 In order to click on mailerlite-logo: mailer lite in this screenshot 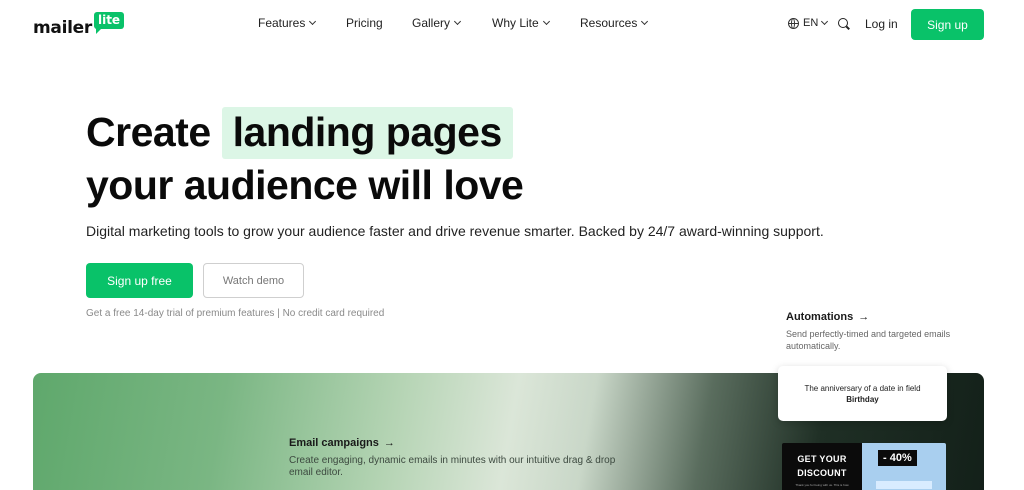, I will do `click(79, 25)`.